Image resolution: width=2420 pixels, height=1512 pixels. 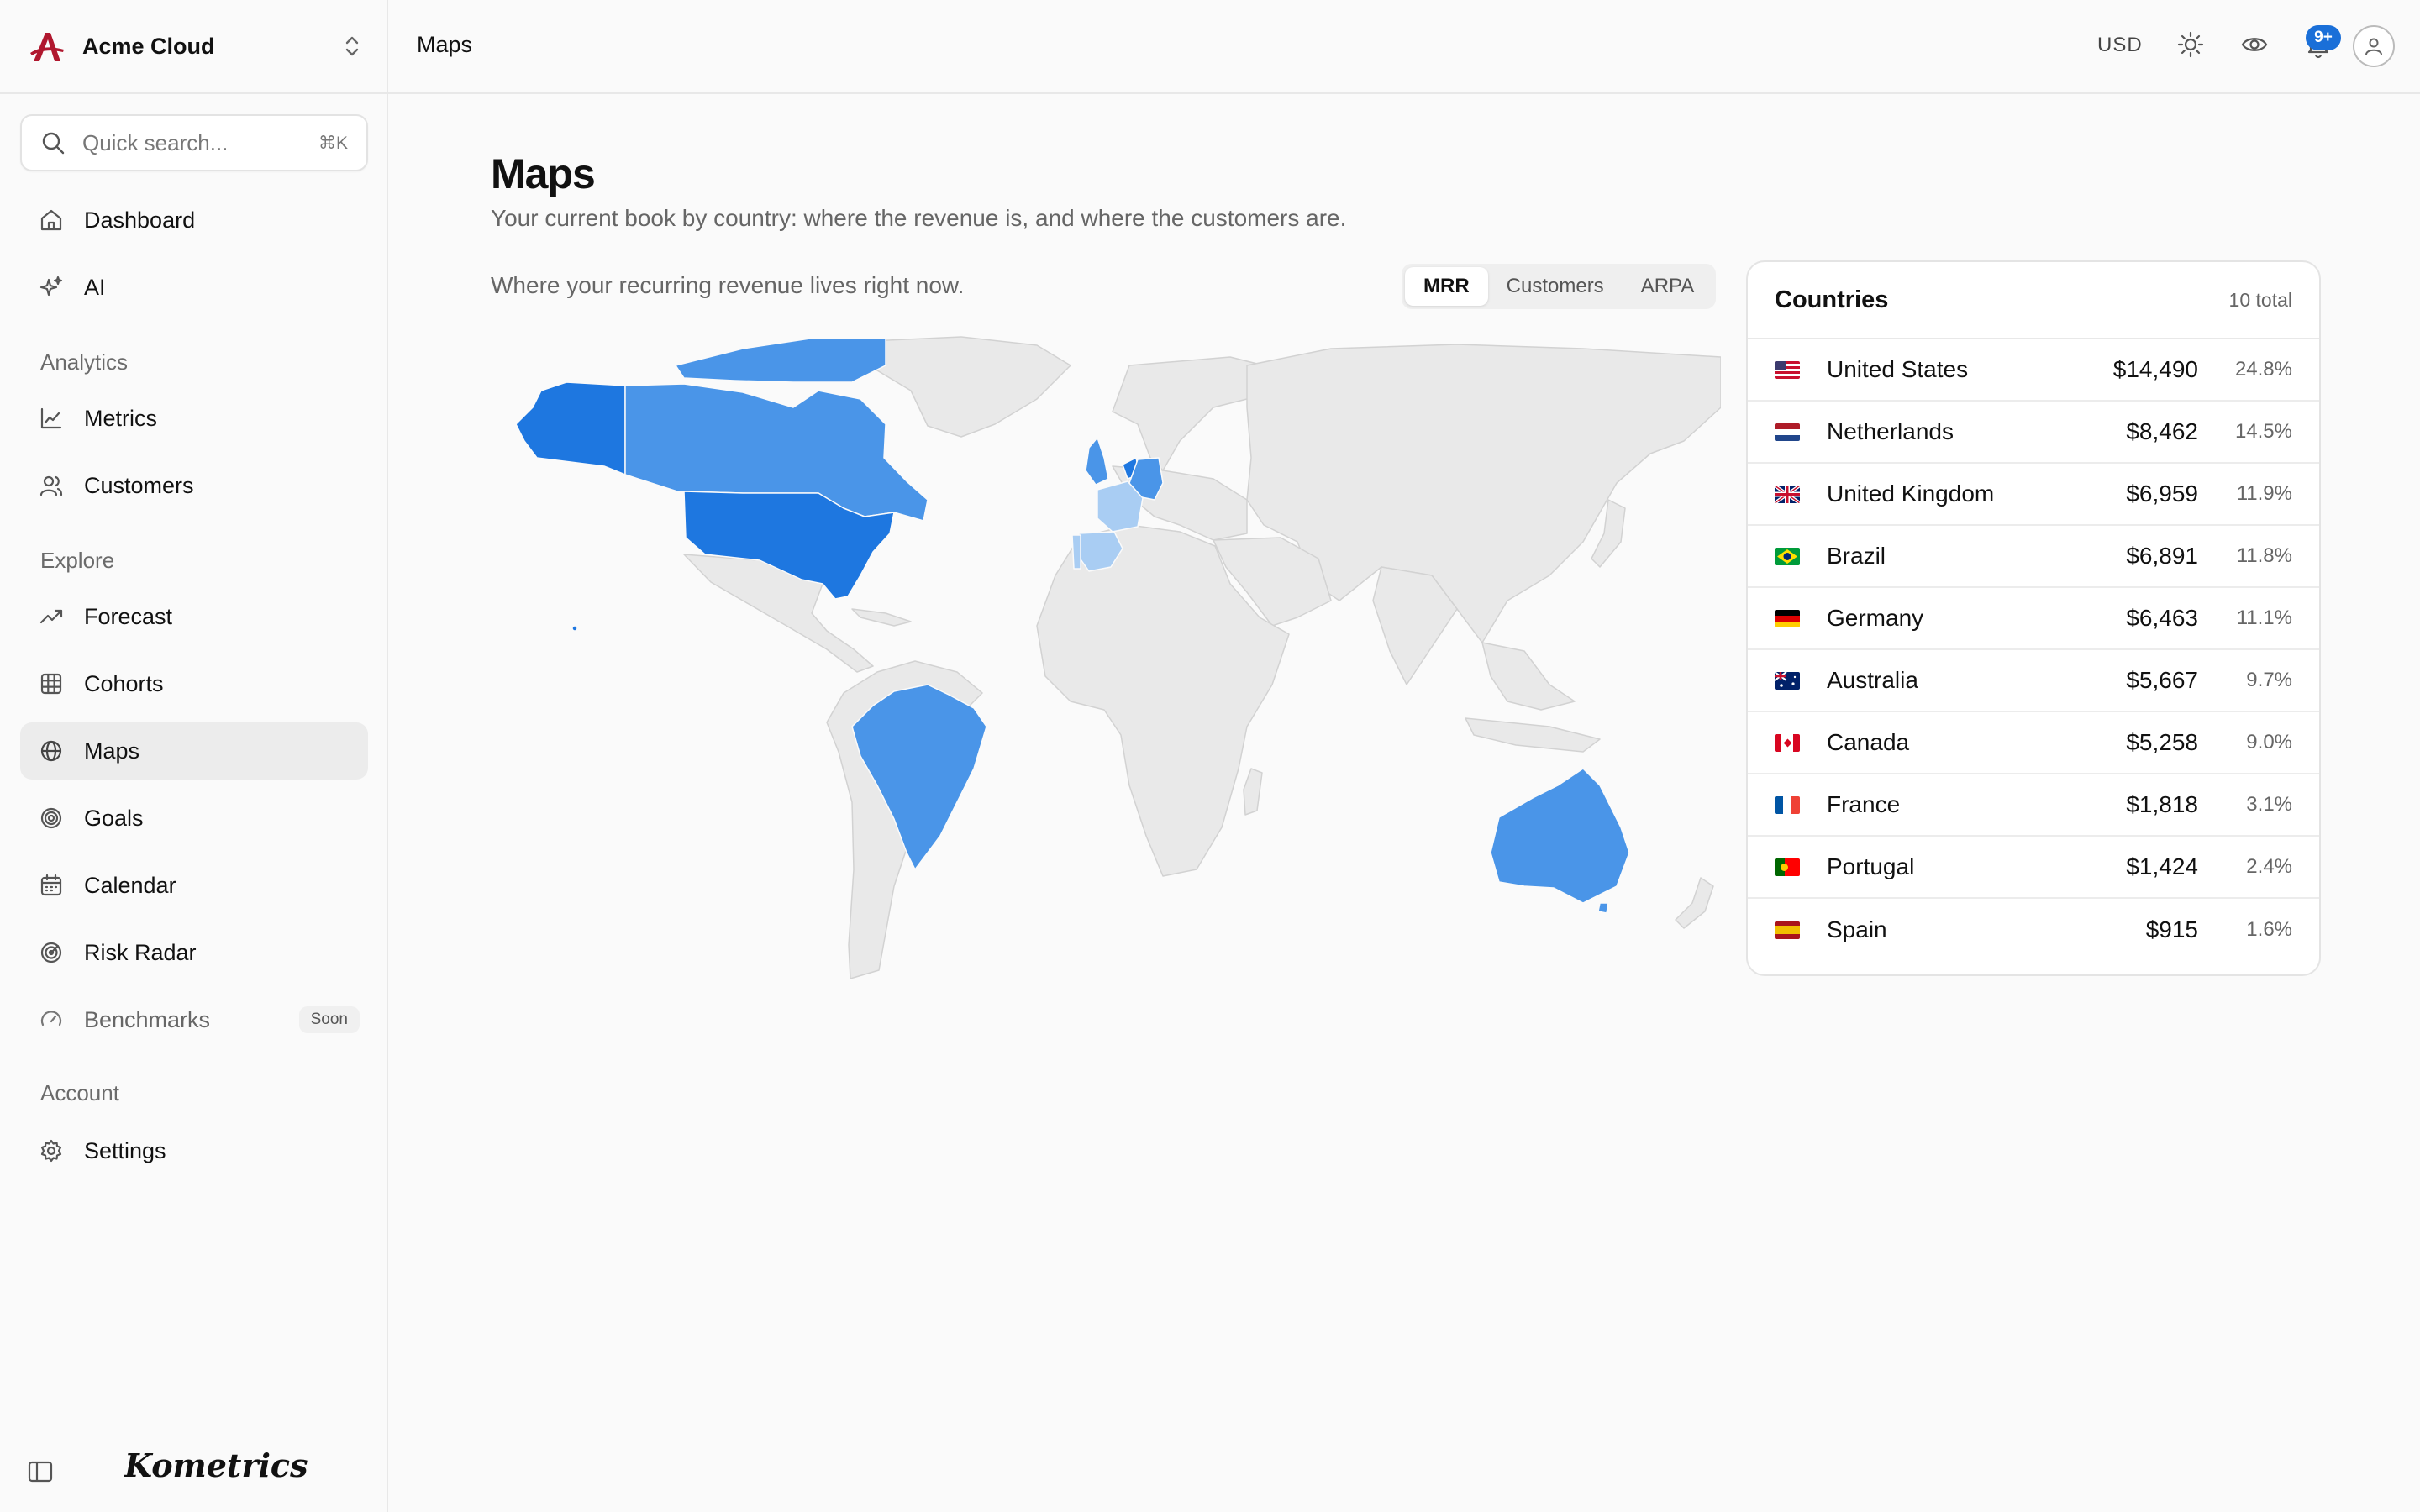 I want to click on country-mrr: $14,490, so click(x=2155, y=369).